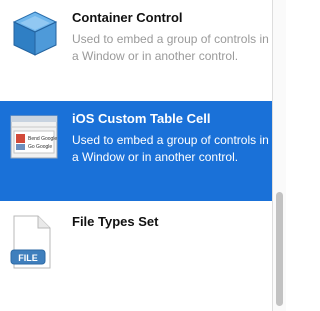  What do you see at coordinates (28, 258) in the screenshot?
I see `file-badge-label: FILE` at bounding box center [28, 258].